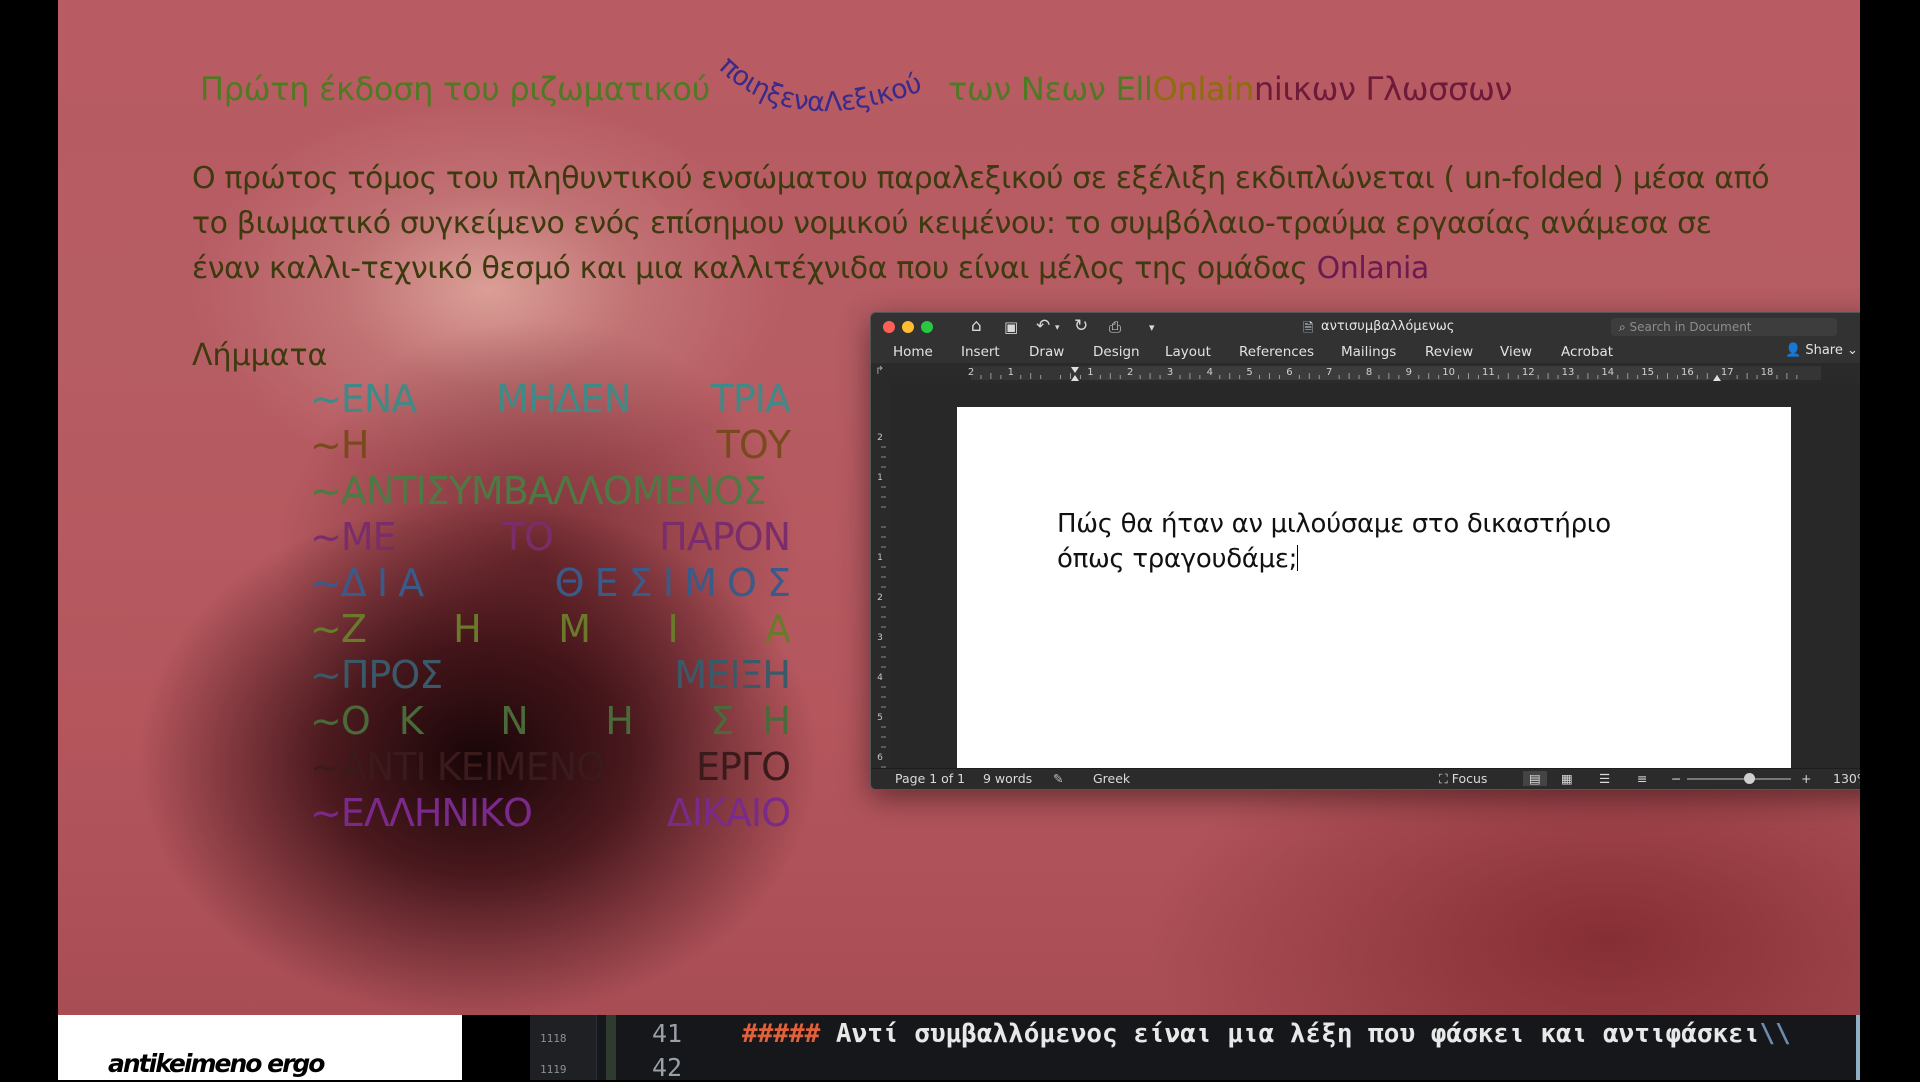 This screenshot has height=1082, width=1920. Describe the element at coordinates (1388, 326) in the screenshot. I see `document-title: αντισυμβαλλόμενως` at that location.